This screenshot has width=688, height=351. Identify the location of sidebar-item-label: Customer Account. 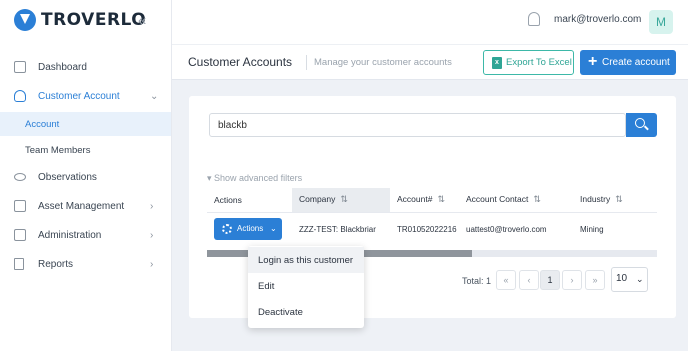
(79, 96).